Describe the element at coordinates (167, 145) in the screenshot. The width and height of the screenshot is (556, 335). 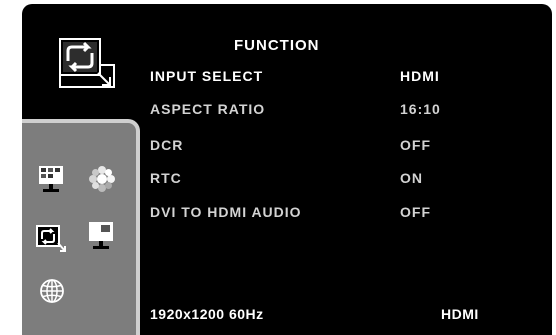
I see `menu-item-label: DCR` at that location.